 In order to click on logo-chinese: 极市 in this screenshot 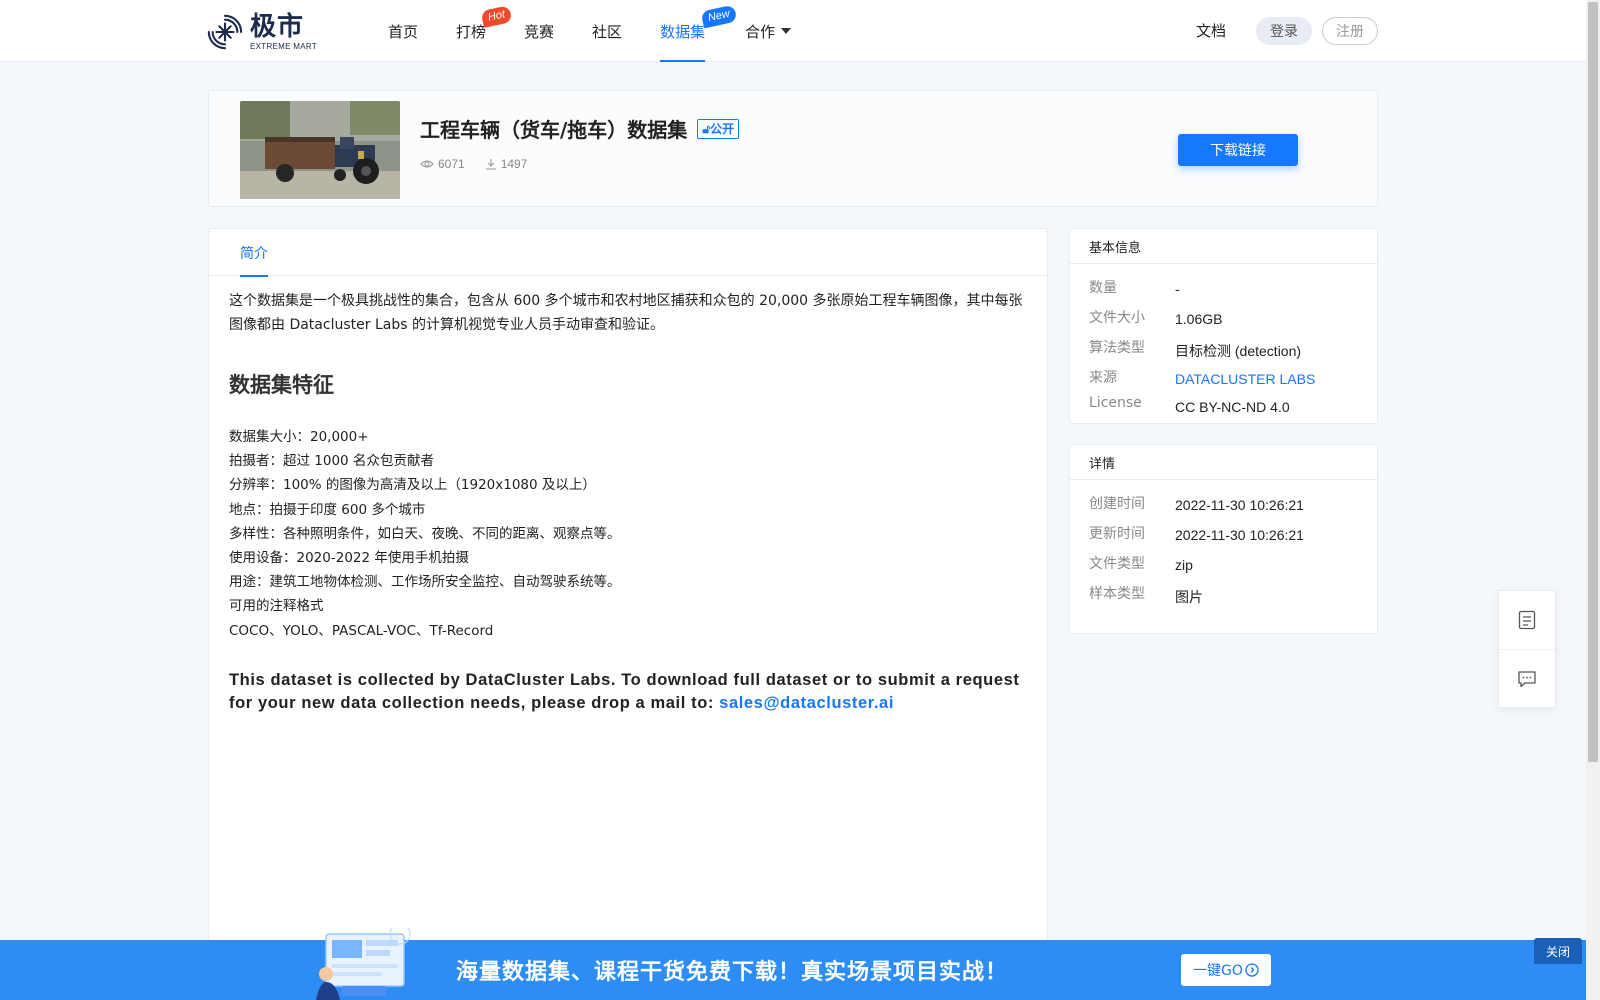, I will do `click(277, 26)`.